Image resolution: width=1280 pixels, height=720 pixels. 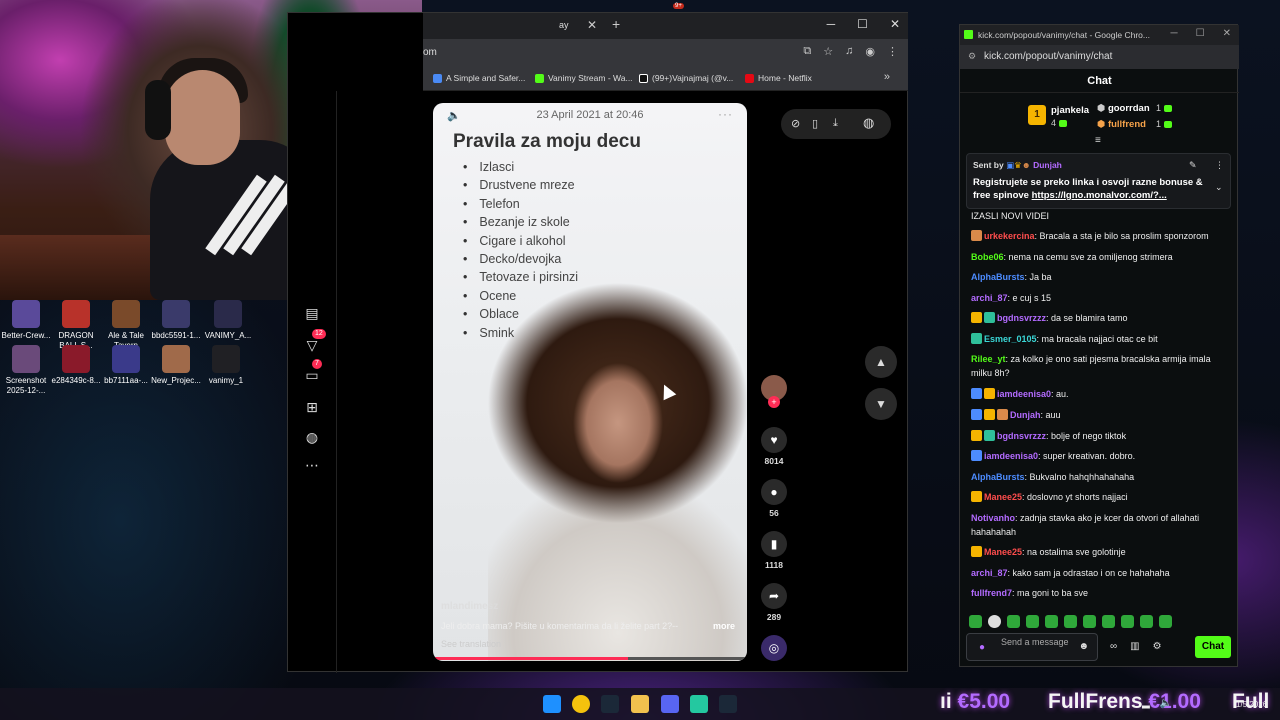 What do you see at coordinates (1213, 647) in the screenshot?
I see `chat-send-button: Chat` at bounding box center [1213, 647].